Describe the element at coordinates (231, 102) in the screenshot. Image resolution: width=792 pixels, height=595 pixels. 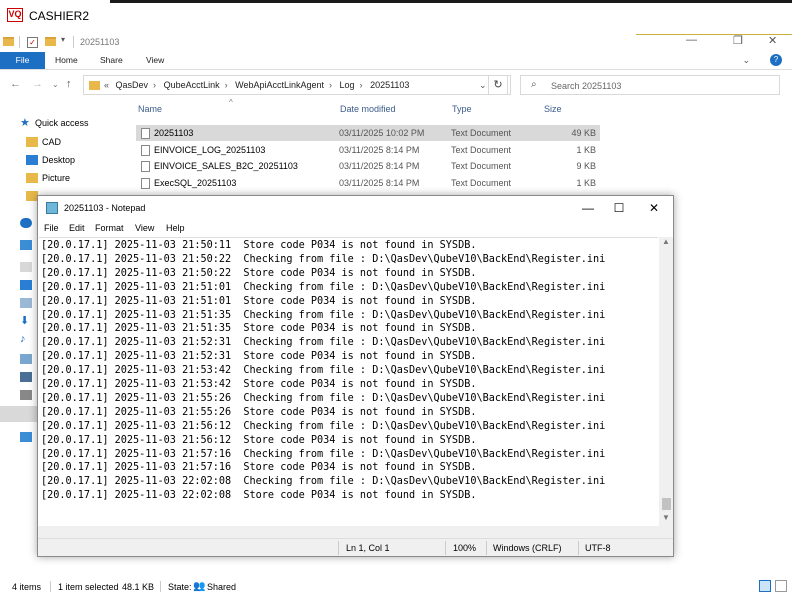
I see `sort-ascending-icon: ^` at that location.